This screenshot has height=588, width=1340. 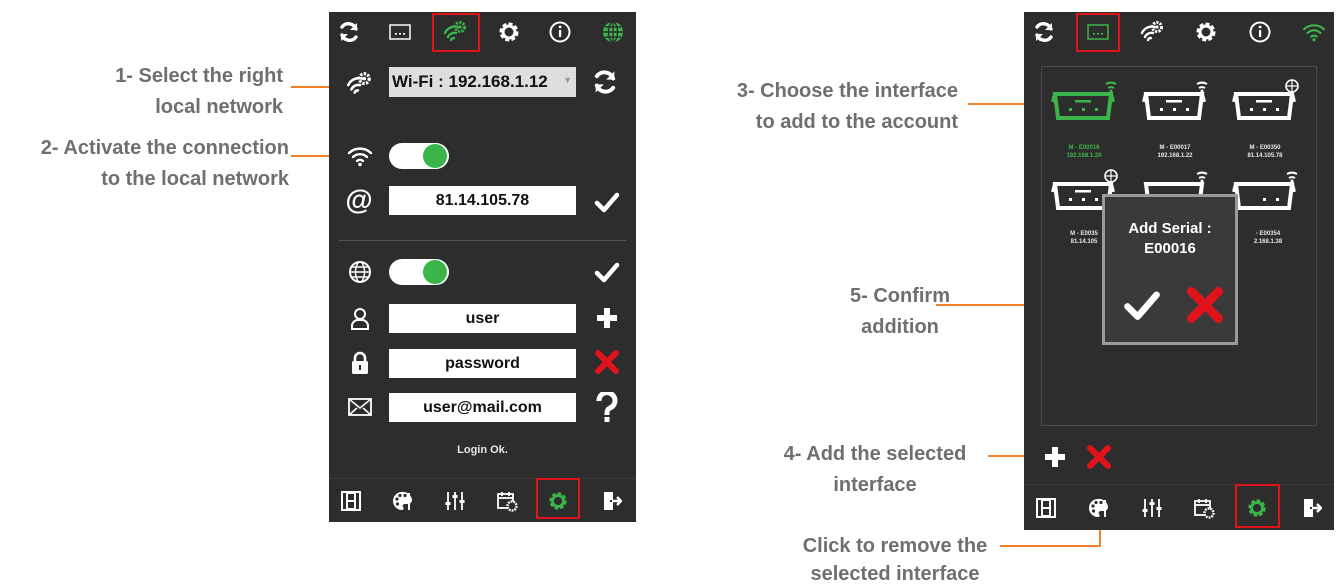 What do you see at coordinates (567, 80) in the screenshot?
I see `chevron-down-icon: ▼` at bounding box center [567, 80].